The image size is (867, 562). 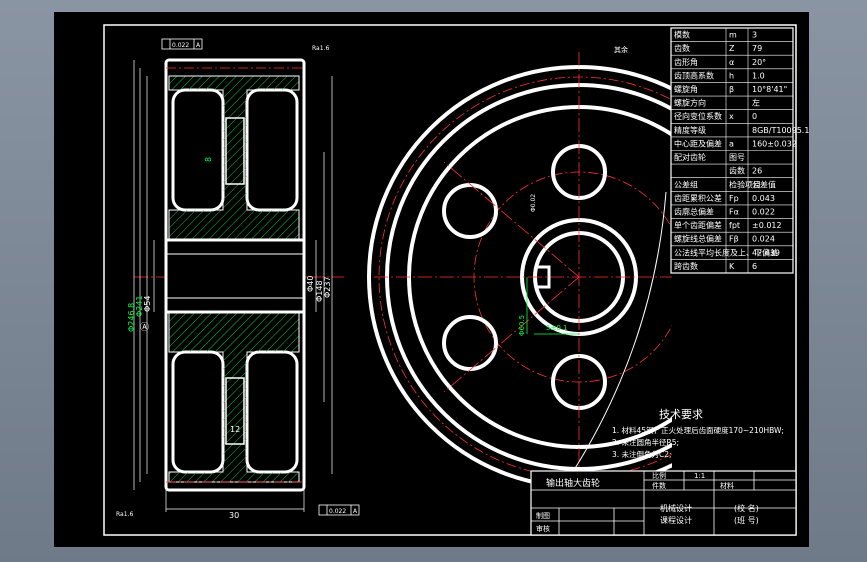 What do you see at coordinates (676, 508) in the screenshot?
I see `course-title-1: 机械设计` at bounding box center [676, 508].